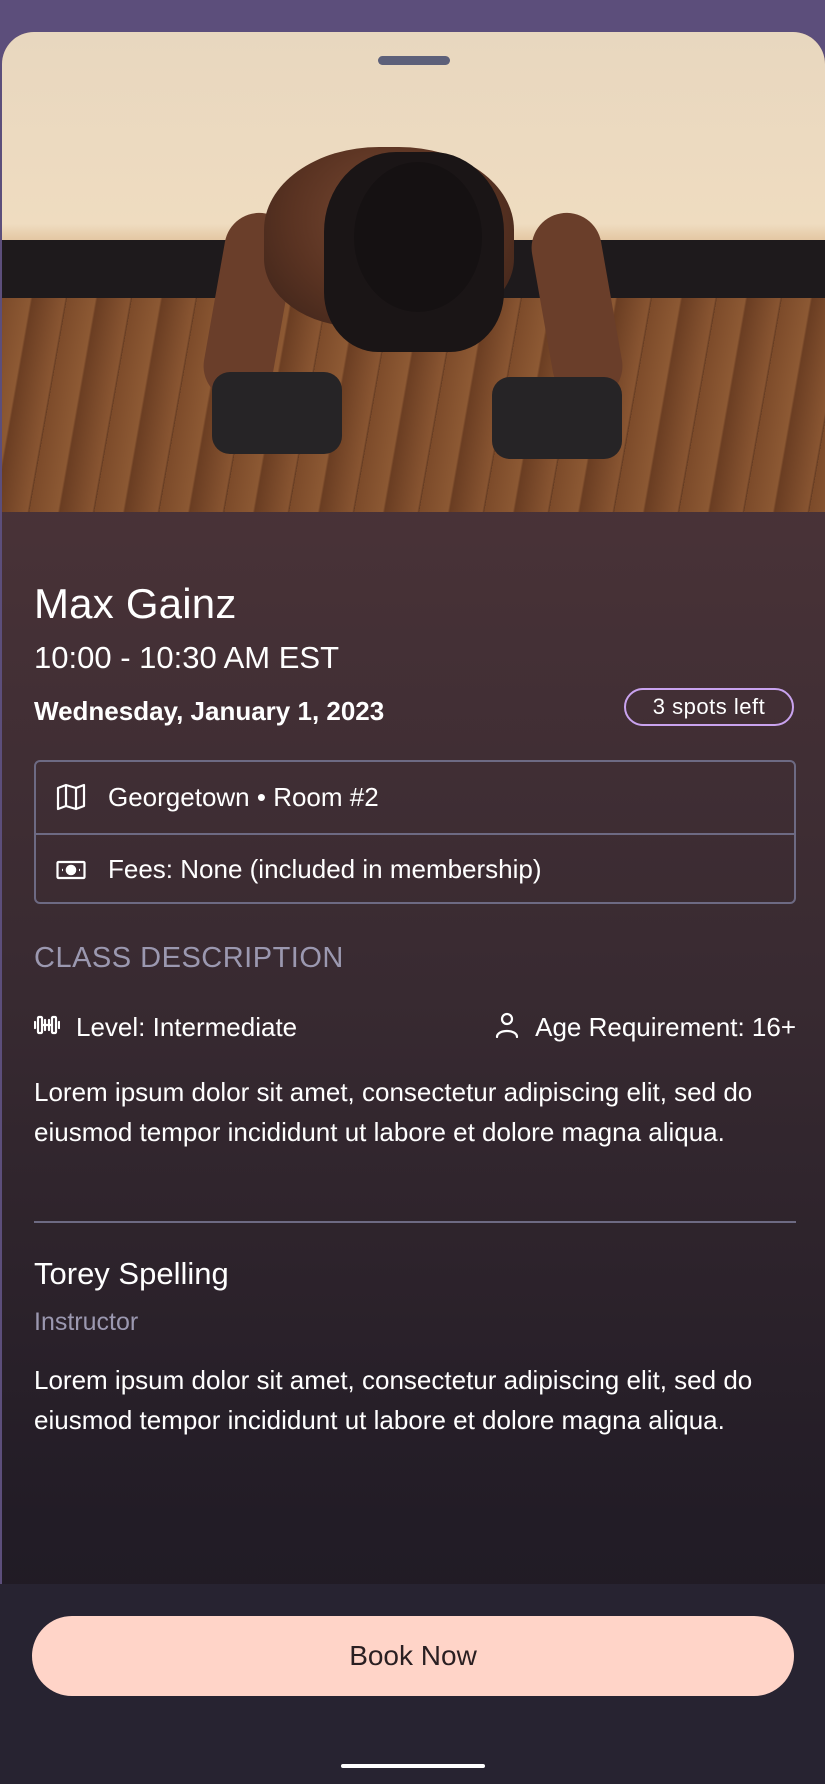  I want to click on age-requirement-text: Age Requirement: 16+, so click(665, 1027).